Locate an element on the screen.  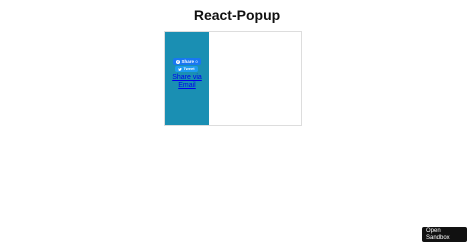
share-via-email-link: Share via Email is located at coordinates (187, 81).